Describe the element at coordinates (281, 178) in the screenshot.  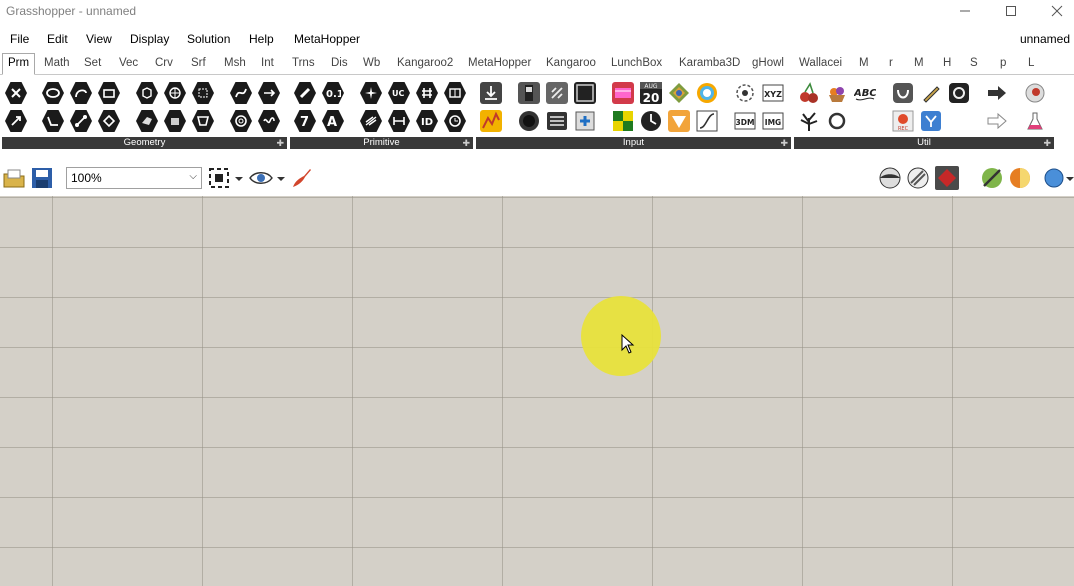
I see `preview-dropdown-icon` at that location.